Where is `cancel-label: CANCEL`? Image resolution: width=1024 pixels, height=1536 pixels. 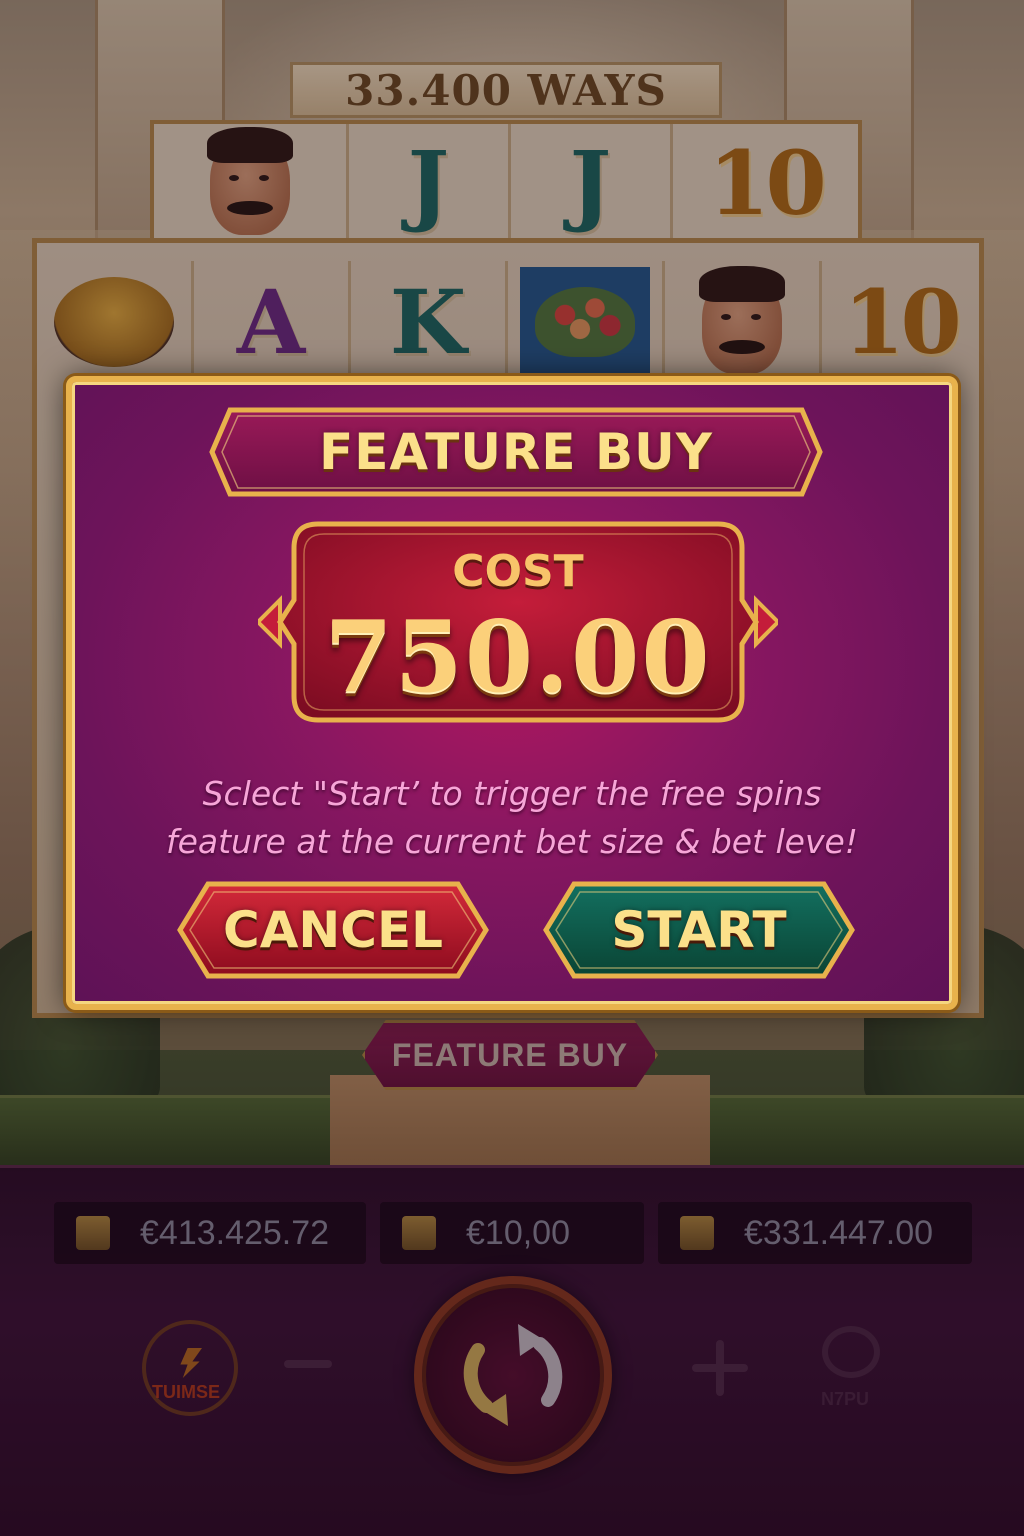
cancel-label: CANCEL is located at coordinates (333, 930).